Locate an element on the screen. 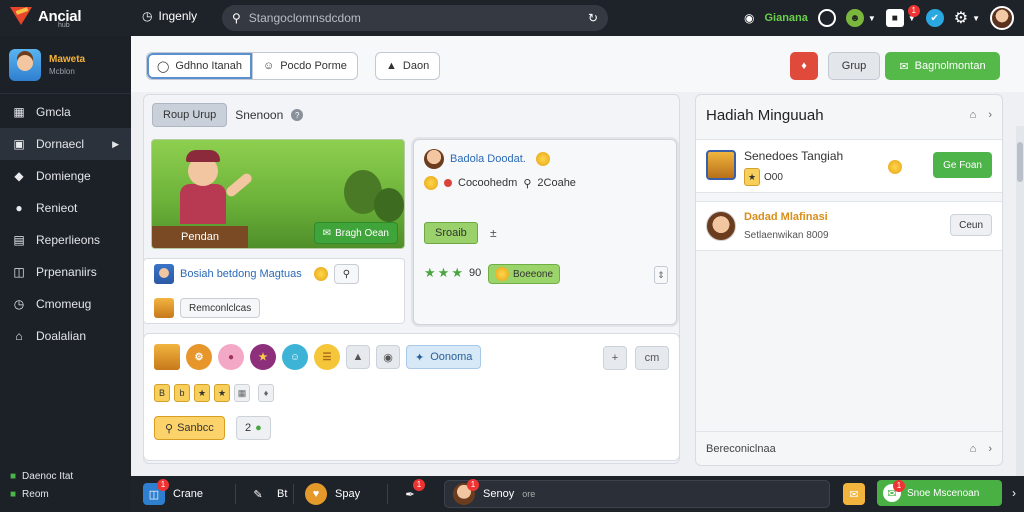 The height and width of the screenshot is (512, 1024). more-button: cm is located at coordinates (652, 358).